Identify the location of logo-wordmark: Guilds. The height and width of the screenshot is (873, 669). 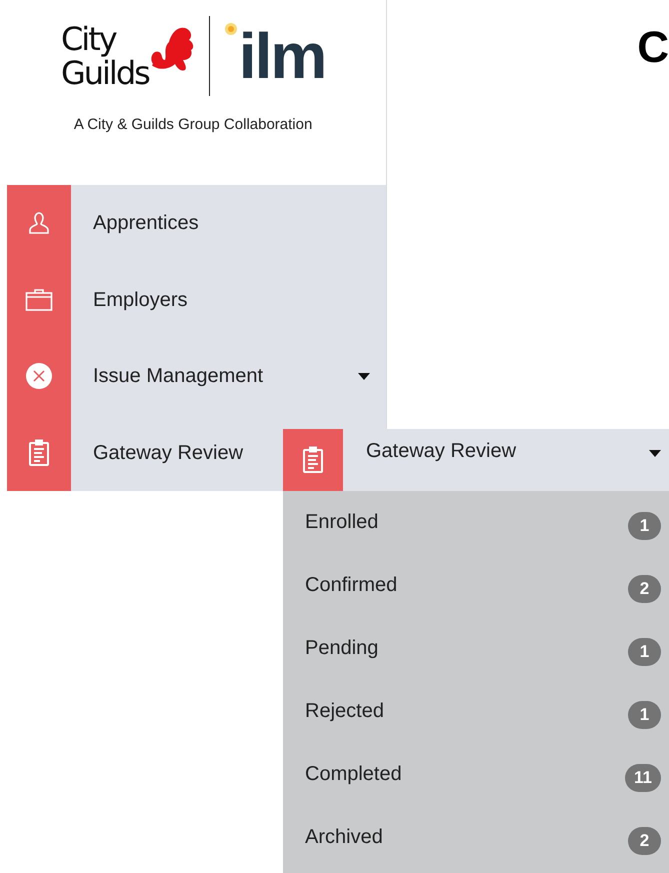
(104, 73).